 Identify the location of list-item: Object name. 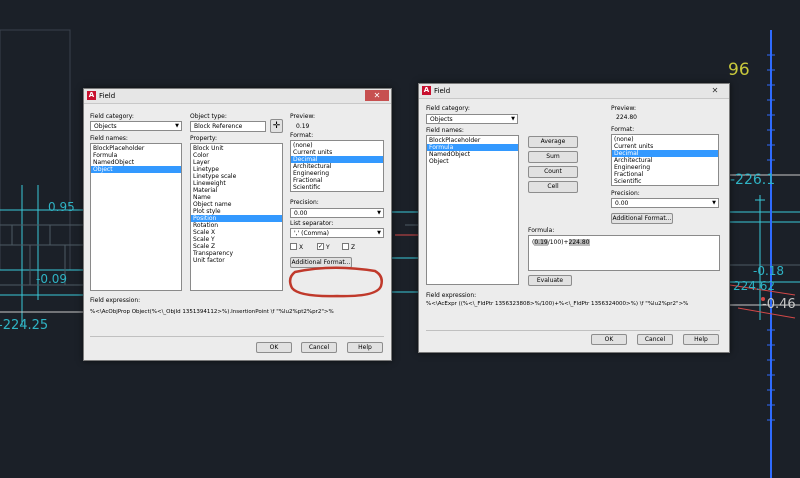
(236, 204).